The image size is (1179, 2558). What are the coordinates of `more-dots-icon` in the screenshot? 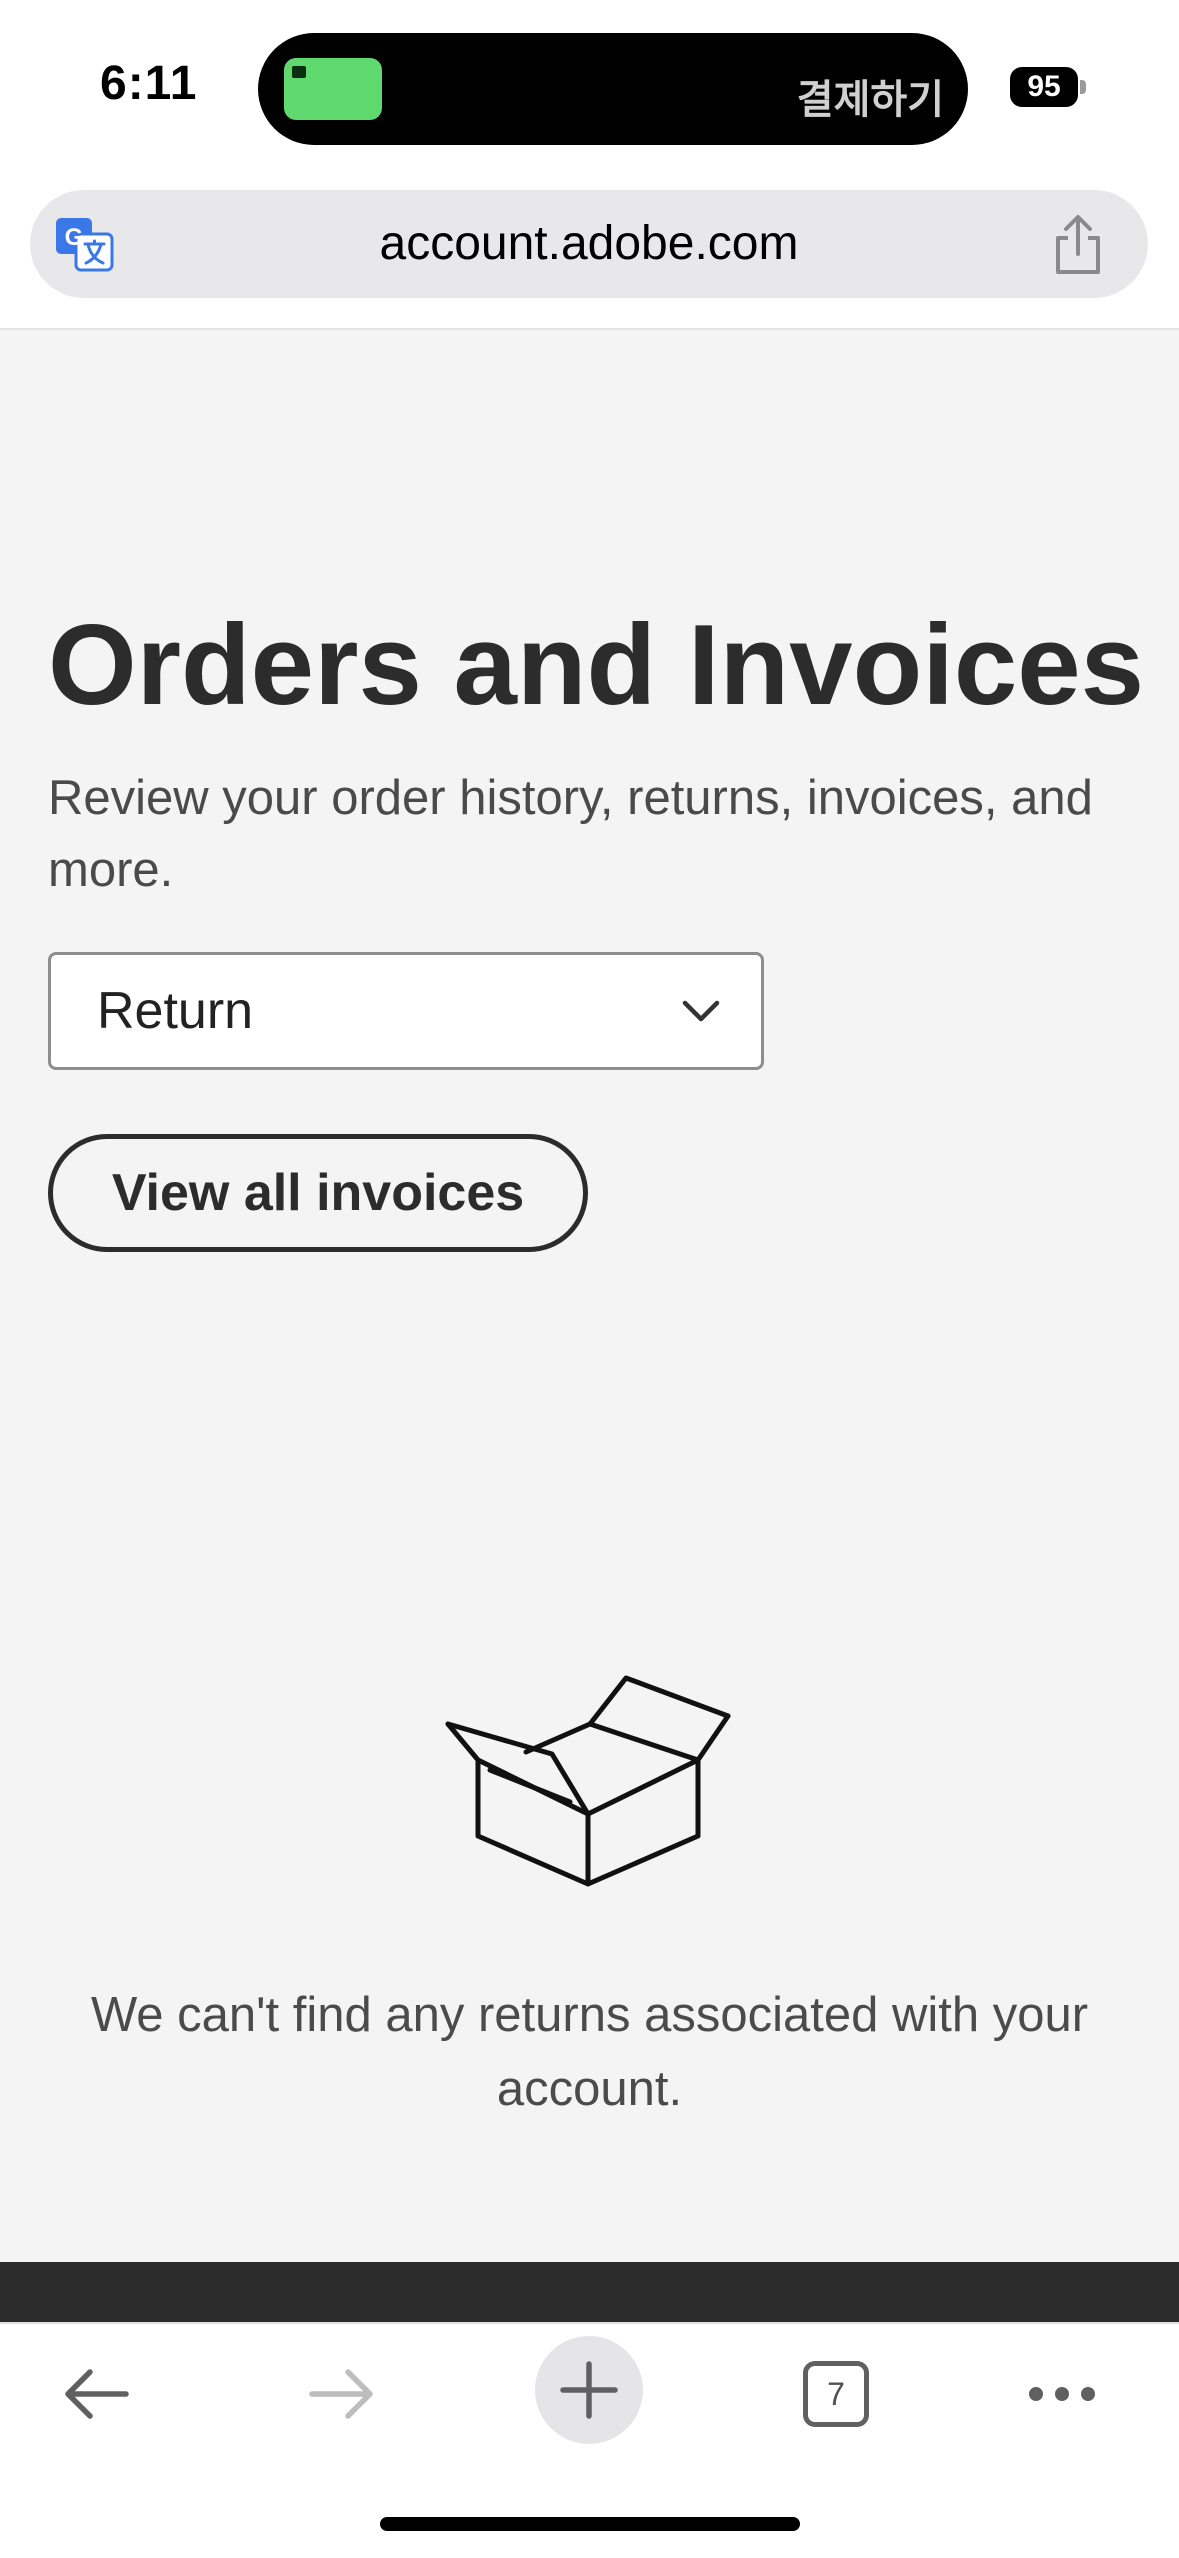 It's located at (1062, 2394).